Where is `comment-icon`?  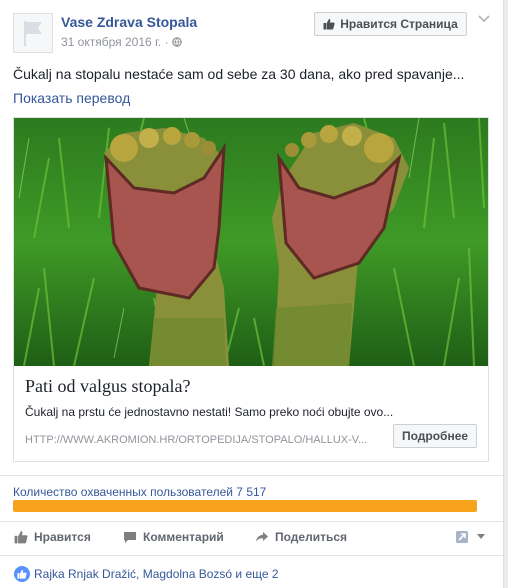
comment-icon is located at coordinates (130, 537).